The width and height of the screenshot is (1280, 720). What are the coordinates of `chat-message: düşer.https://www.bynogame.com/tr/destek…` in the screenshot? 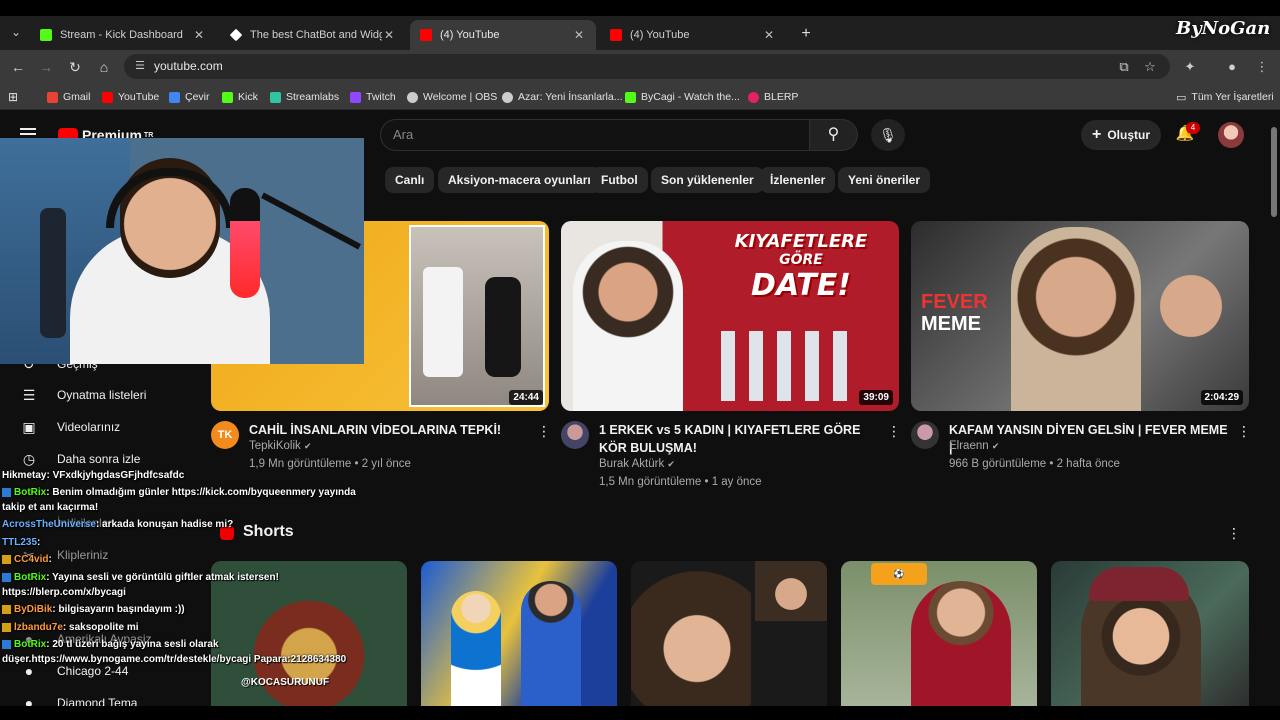 It's located at (174, 659).